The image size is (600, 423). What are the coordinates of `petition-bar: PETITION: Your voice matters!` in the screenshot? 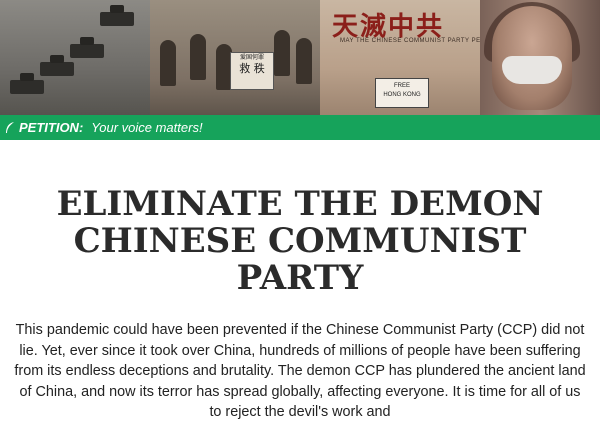 It's located at (300, 127).